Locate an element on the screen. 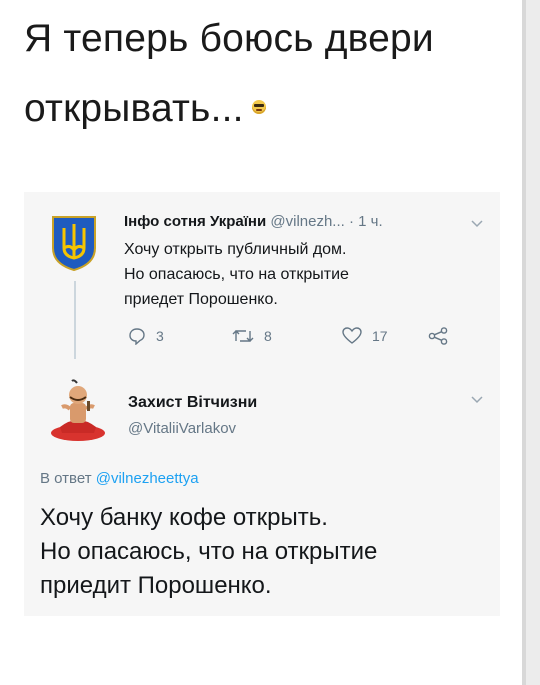 This screenshot has height=685, width=540. tweet-1-header: Інфо сотня України @vilnezh... · 1 ч. is located at coordinates (253, 222).